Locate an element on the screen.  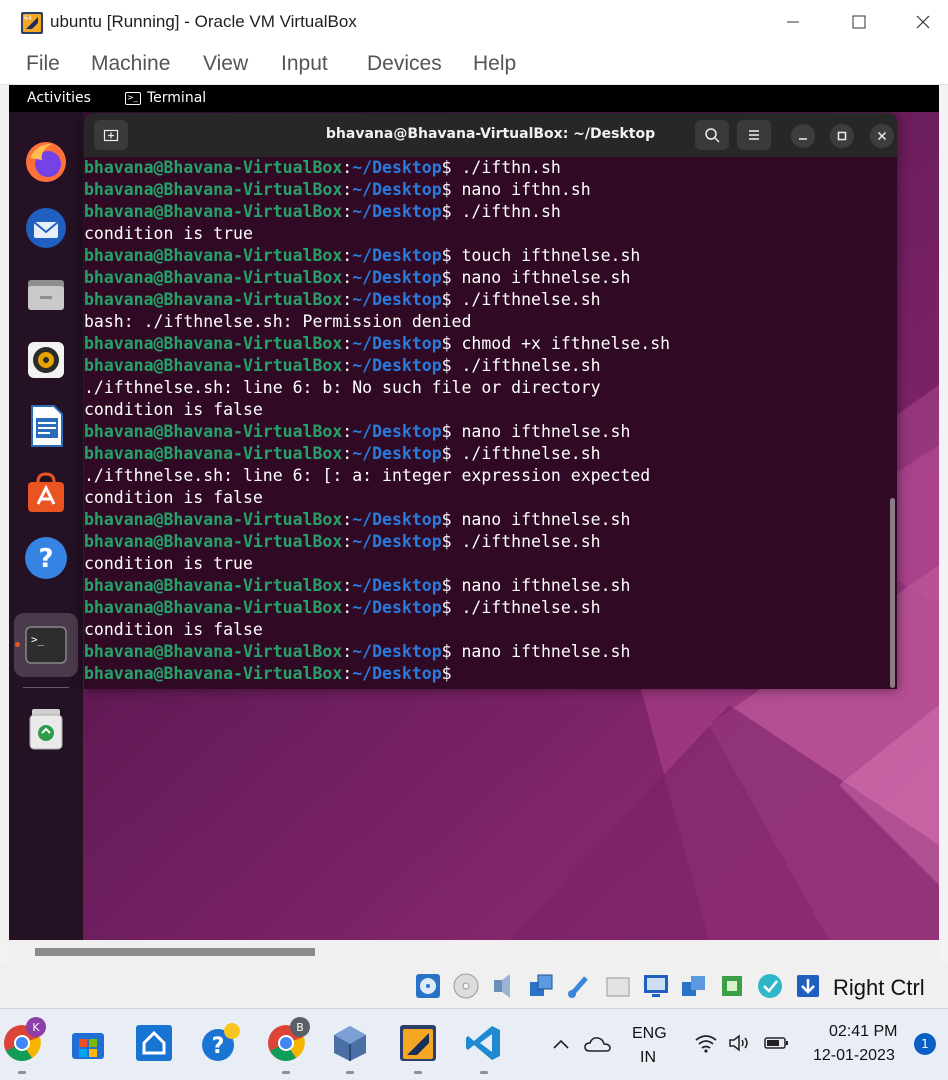
maximize-button is located at coordinates (859, 22).